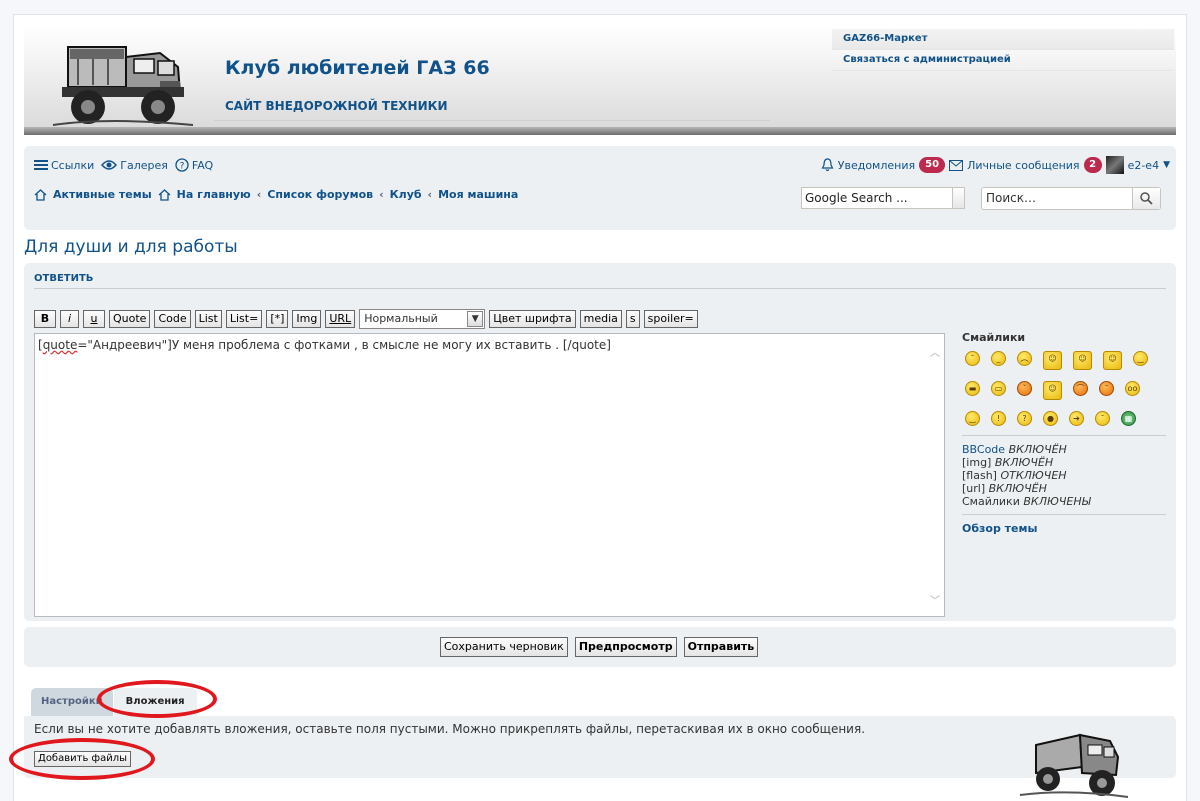  What do you see at coordinates (155, 702) in the screenshot?
I see `tab-attachments: Вложения` at bounding box center [155, 702].